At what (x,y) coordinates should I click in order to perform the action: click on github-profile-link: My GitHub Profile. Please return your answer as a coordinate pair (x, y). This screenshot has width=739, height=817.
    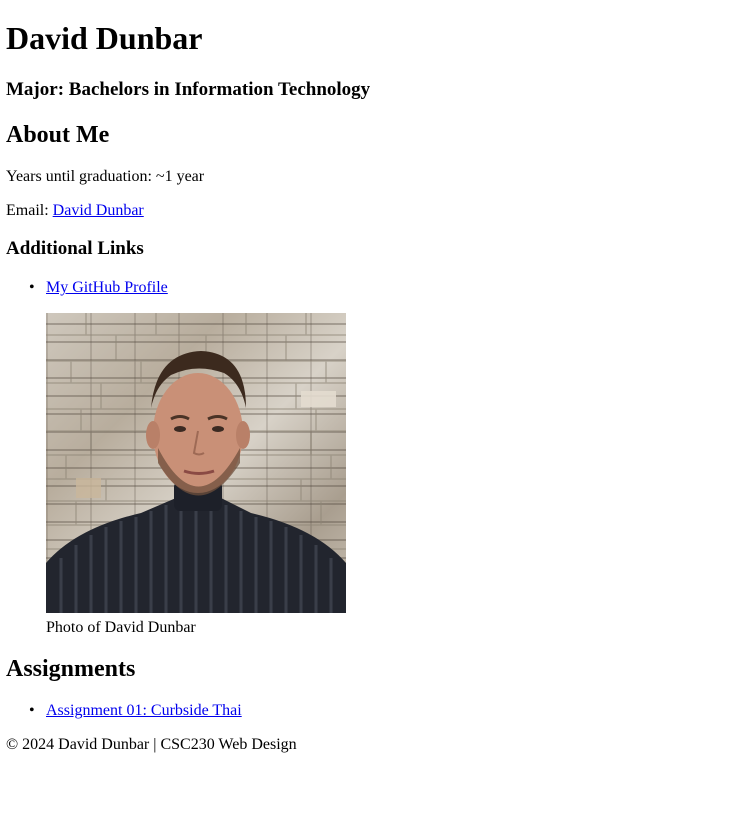
    Looking at the image, I should click on (107, 287).